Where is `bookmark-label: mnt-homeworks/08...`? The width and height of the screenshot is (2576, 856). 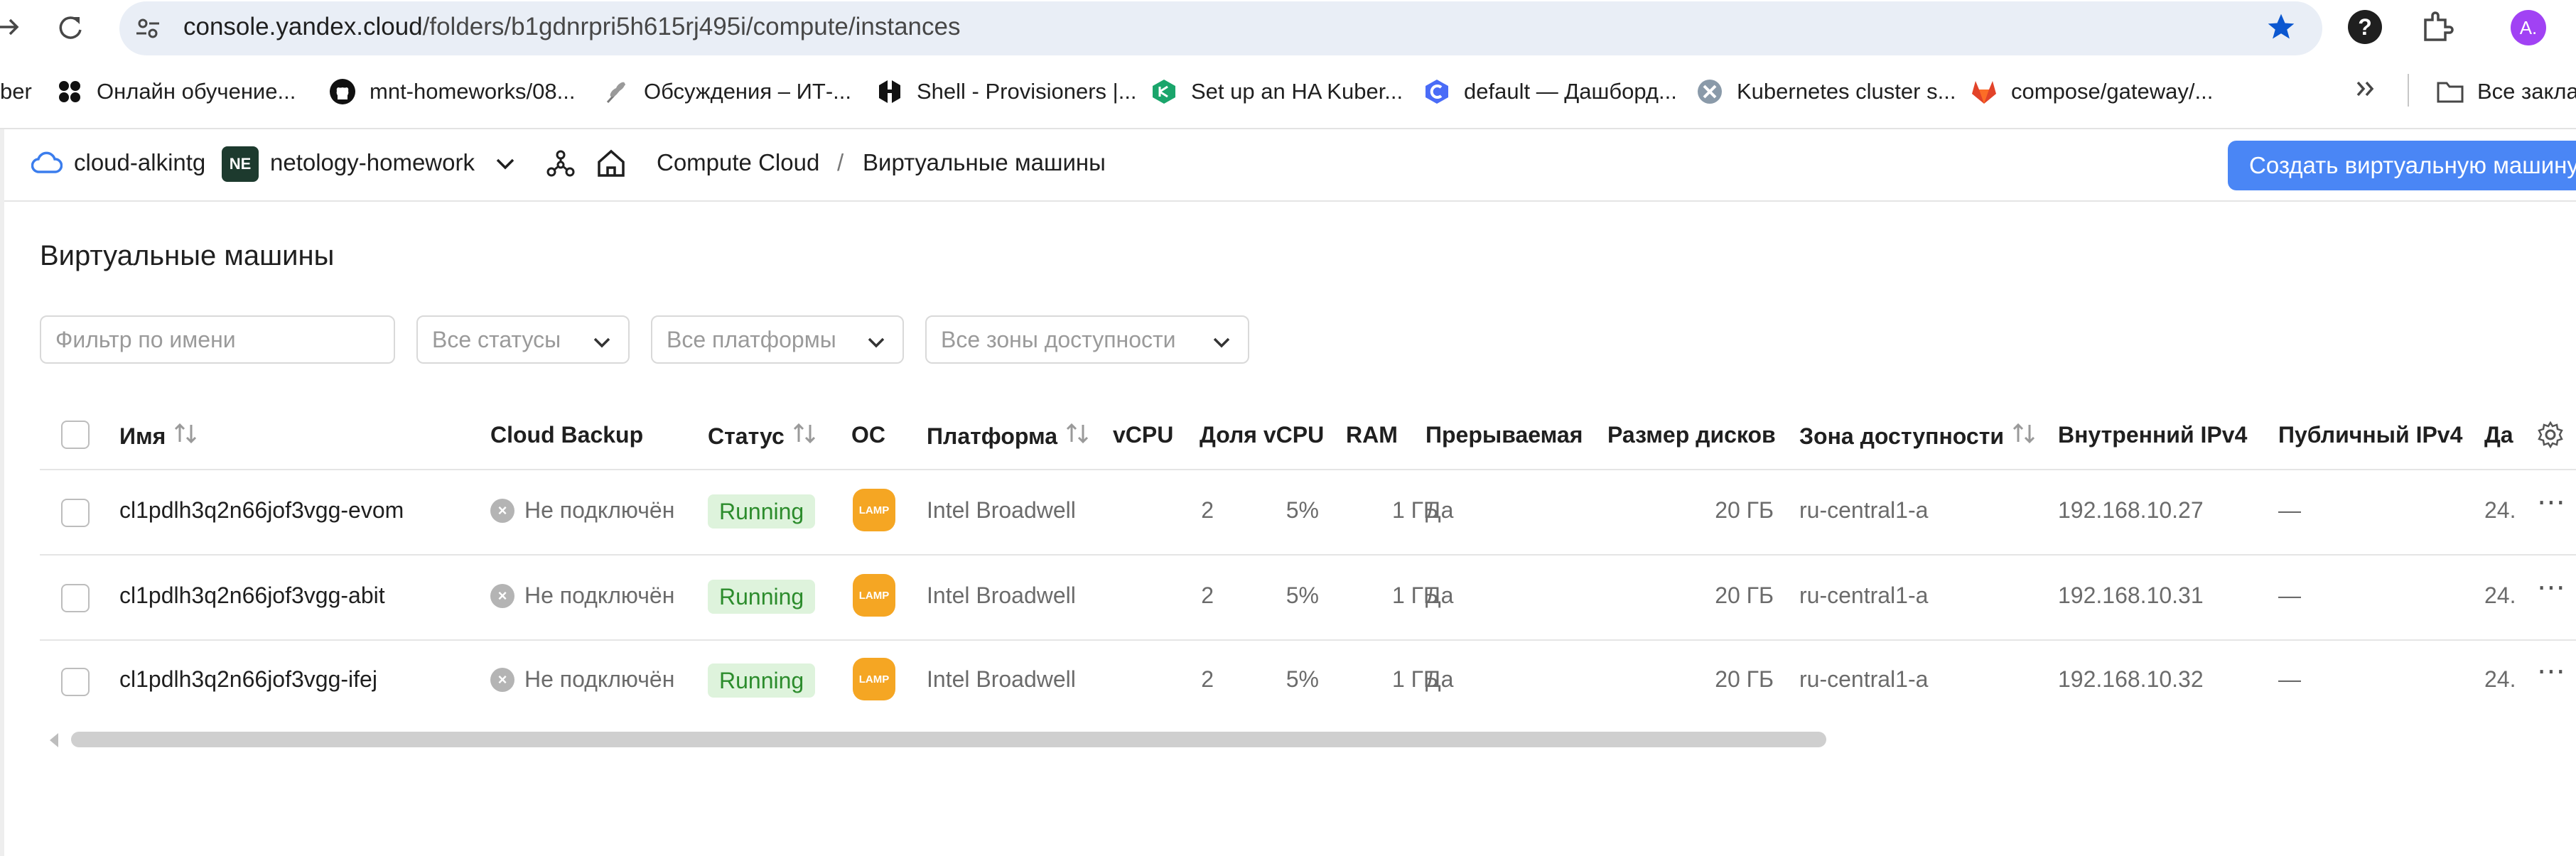 bookmark-label: mnt-homeworks/08... is located at coordinates (473, 92).